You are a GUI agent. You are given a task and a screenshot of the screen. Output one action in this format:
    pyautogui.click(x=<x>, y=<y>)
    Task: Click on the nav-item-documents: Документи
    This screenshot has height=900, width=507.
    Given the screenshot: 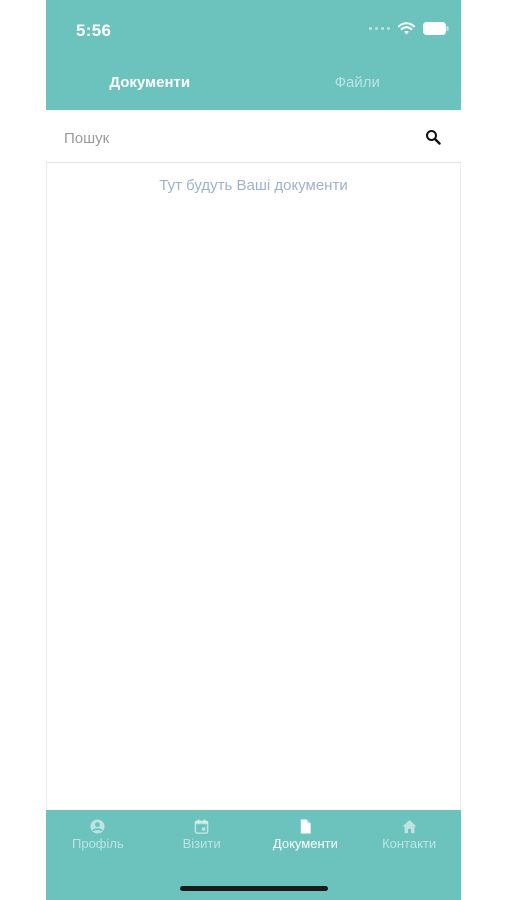 What is the action you would take?
    pyautogui.click(x=306, y=839)
    